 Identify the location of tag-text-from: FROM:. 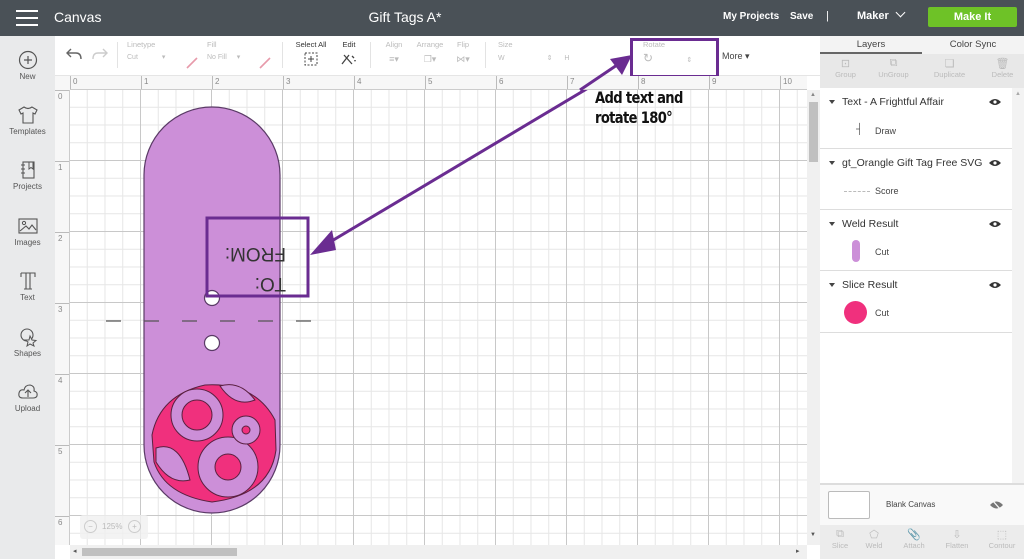
(255, 253).